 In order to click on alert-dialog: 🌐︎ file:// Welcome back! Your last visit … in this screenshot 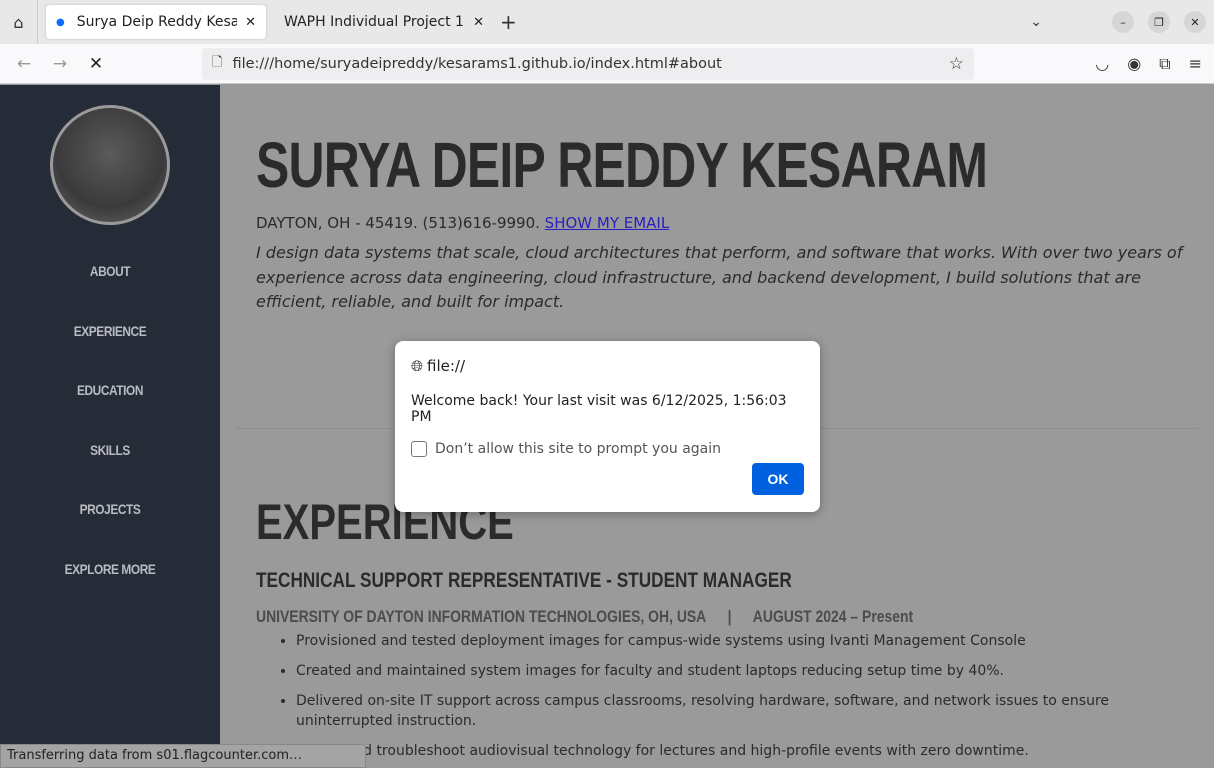, I will do `click(607, 426)`.